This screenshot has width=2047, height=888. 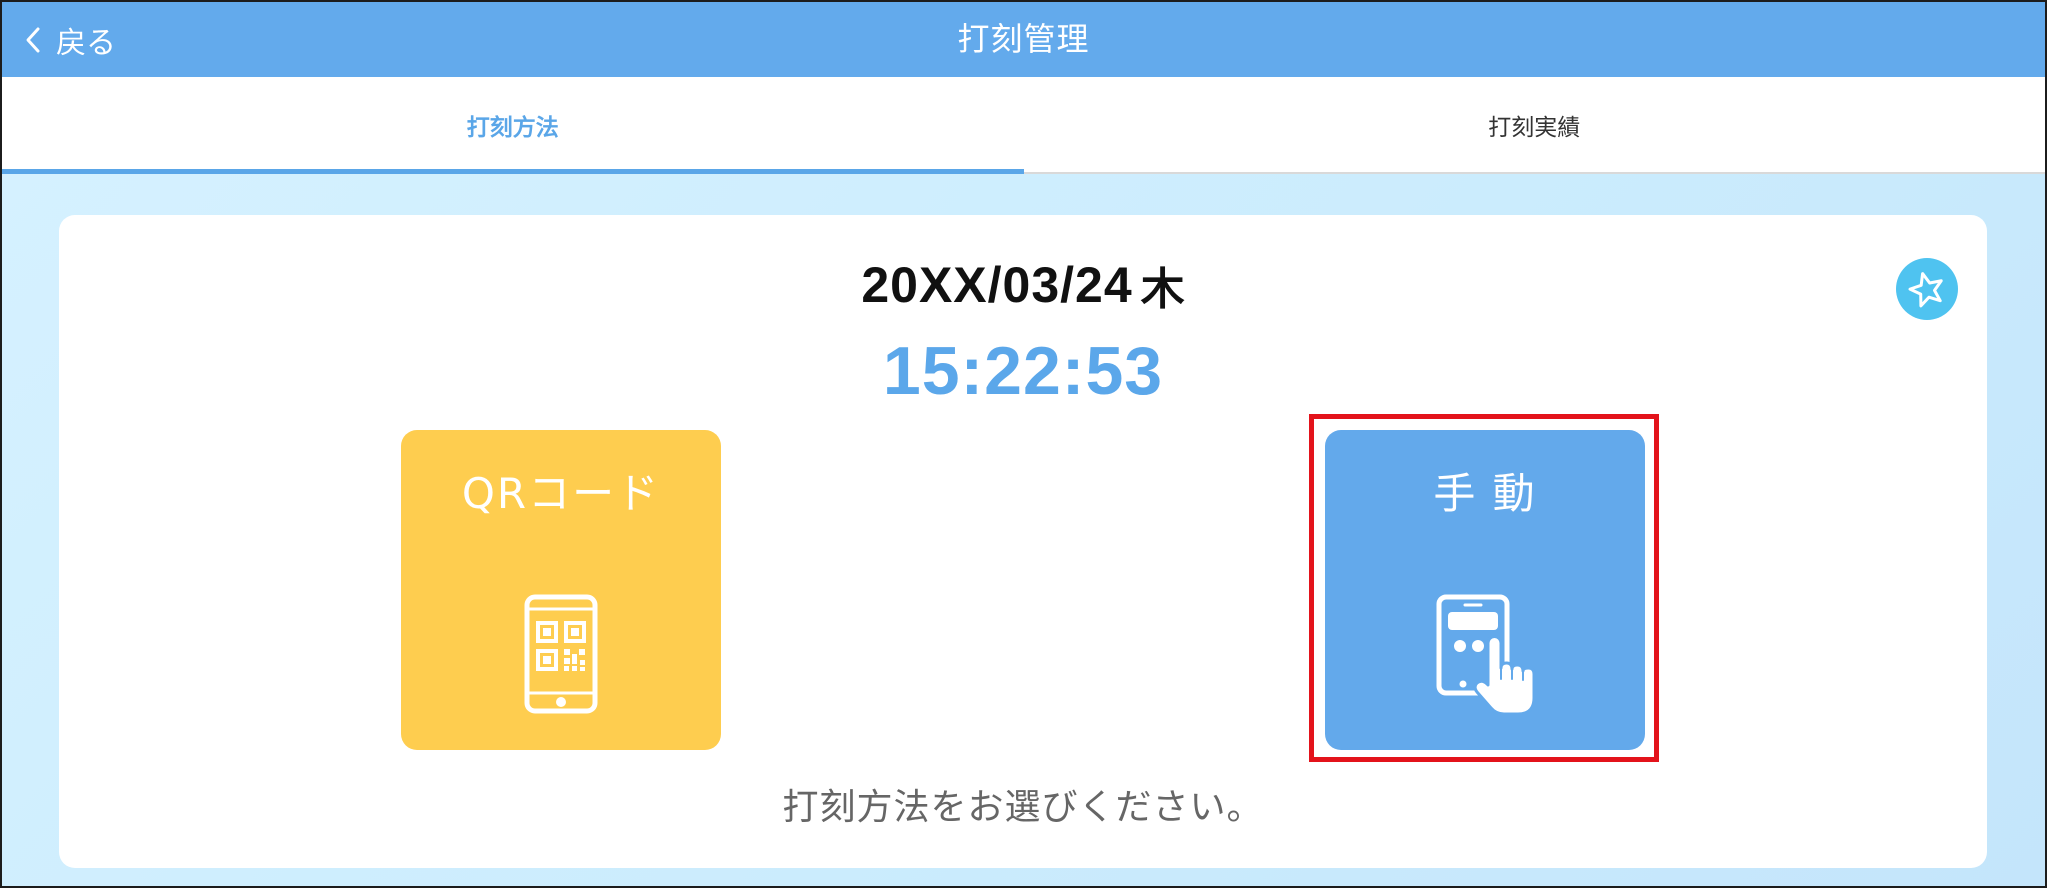 I want to click on tab-bar: 打刻方法 打刻実績, so click(x=1023, y=125).